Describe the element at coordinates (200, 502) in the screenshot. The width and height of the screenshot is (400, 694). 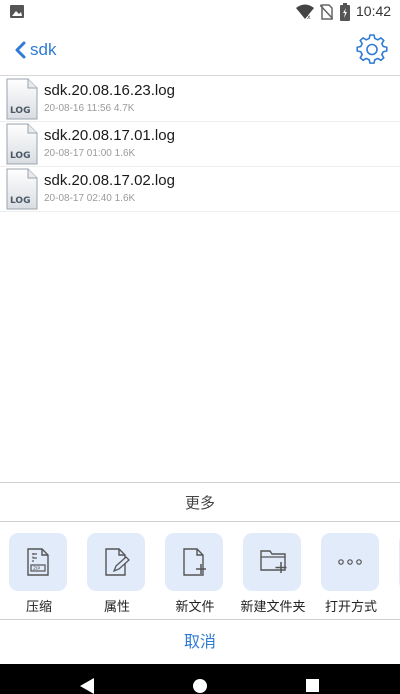
I see `sheet-title: 更多` at that location.